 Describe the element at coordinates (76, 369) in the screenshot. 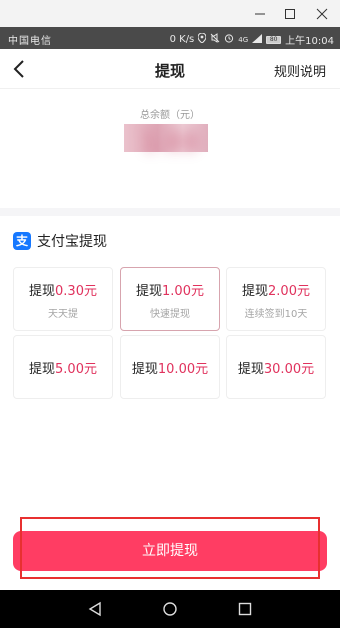

I see `option-amount: 5.00元` at that location.